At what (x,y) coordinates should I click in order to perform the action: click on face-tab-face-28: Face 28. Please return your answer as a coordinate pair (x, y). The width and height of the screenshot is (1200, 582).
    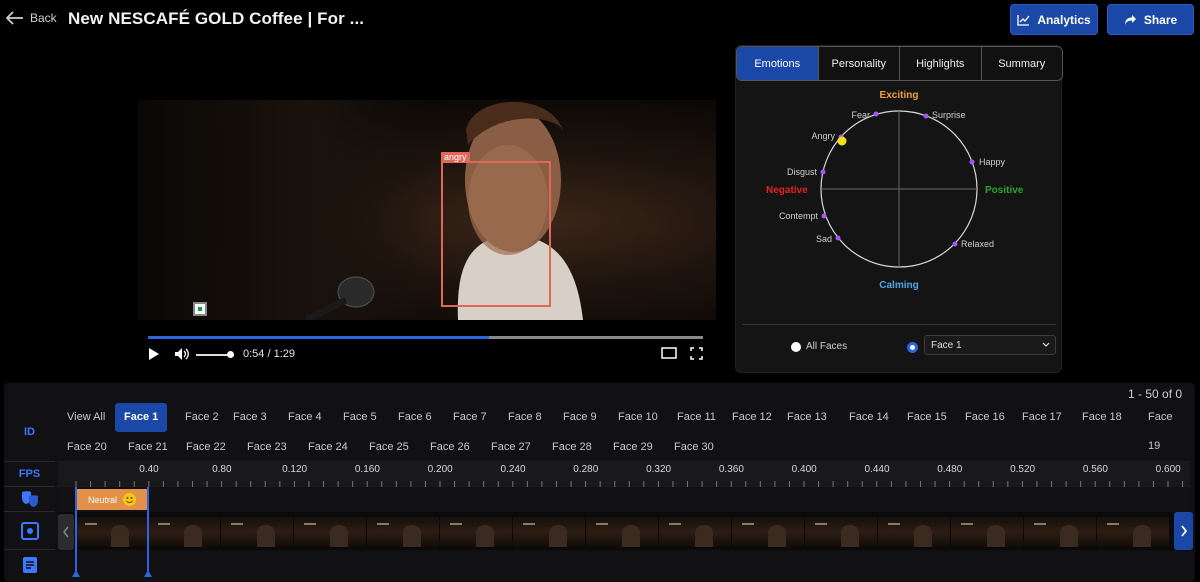
    Looking at the image, I should click on (572, 447).